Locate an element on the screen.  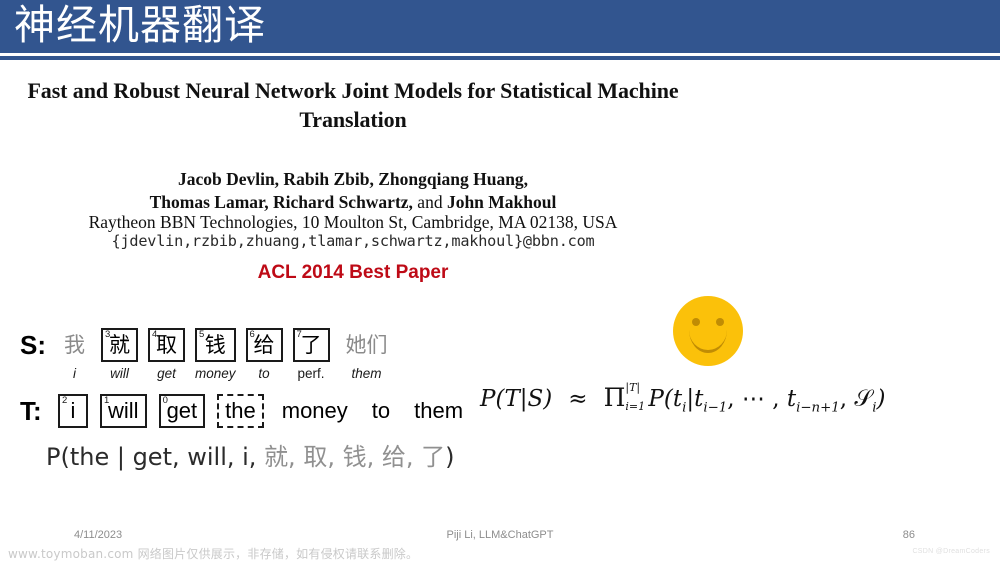
target-token-0: i2 is located at coordinates (73, 411).